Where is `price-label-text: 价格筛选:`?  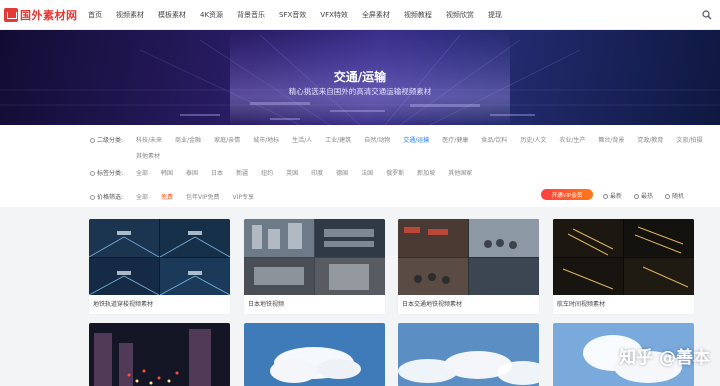 price-label-text: 价格筛选: is located at coordinates (110, 197).